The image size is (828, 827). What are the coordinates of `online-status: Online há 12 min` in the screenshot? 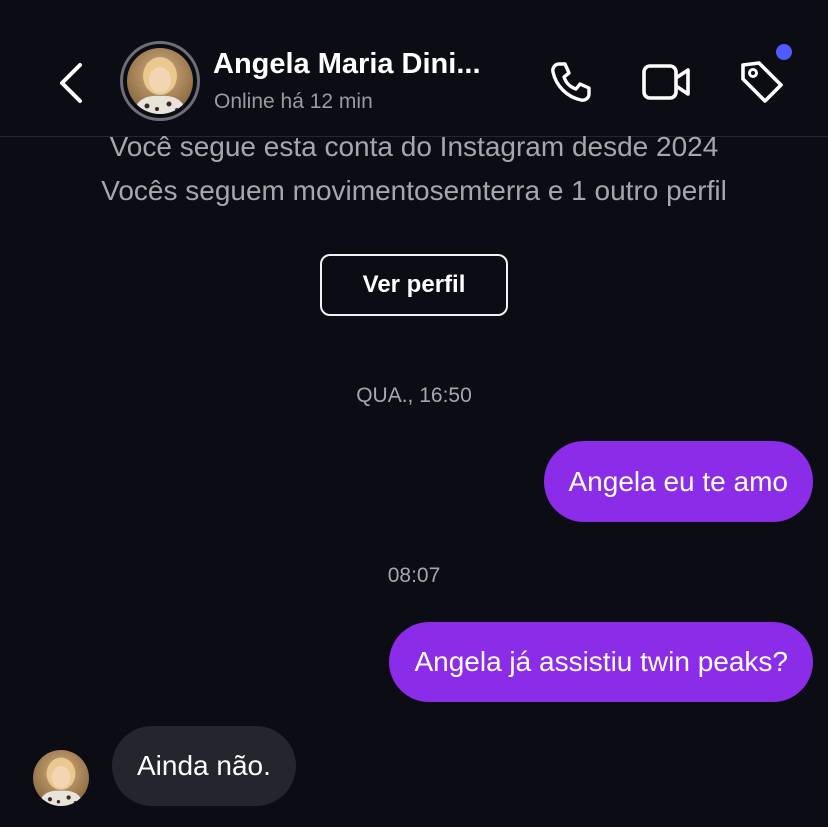 It's located at (293, 101).